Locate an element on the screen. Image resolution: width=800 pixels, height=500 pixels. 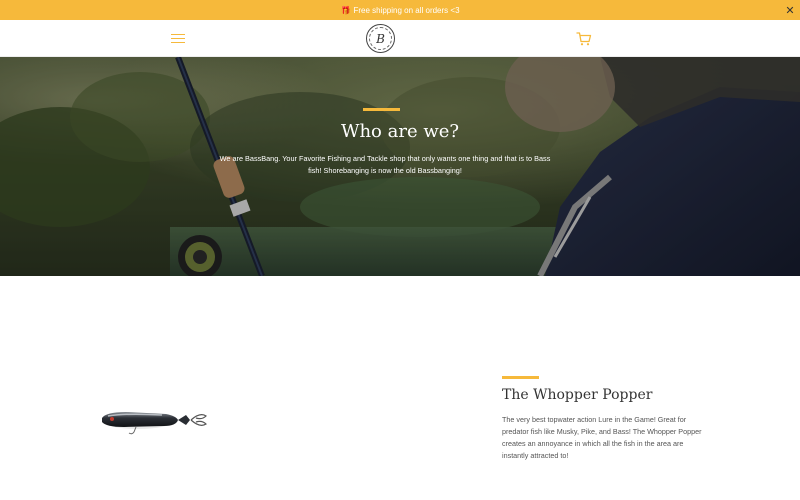
product-image-whopper-popper is located at coordinates (156, 420).